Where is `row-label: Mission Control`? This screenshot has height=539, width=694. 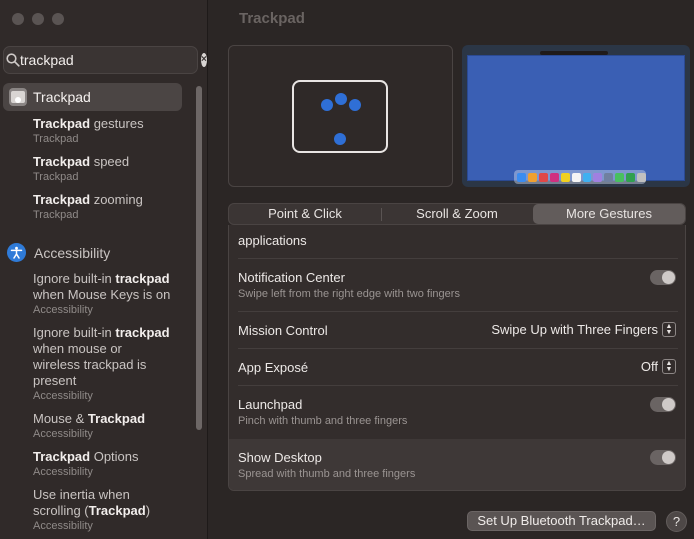
row-label: Mission Control is located at coordinates (283, 330).